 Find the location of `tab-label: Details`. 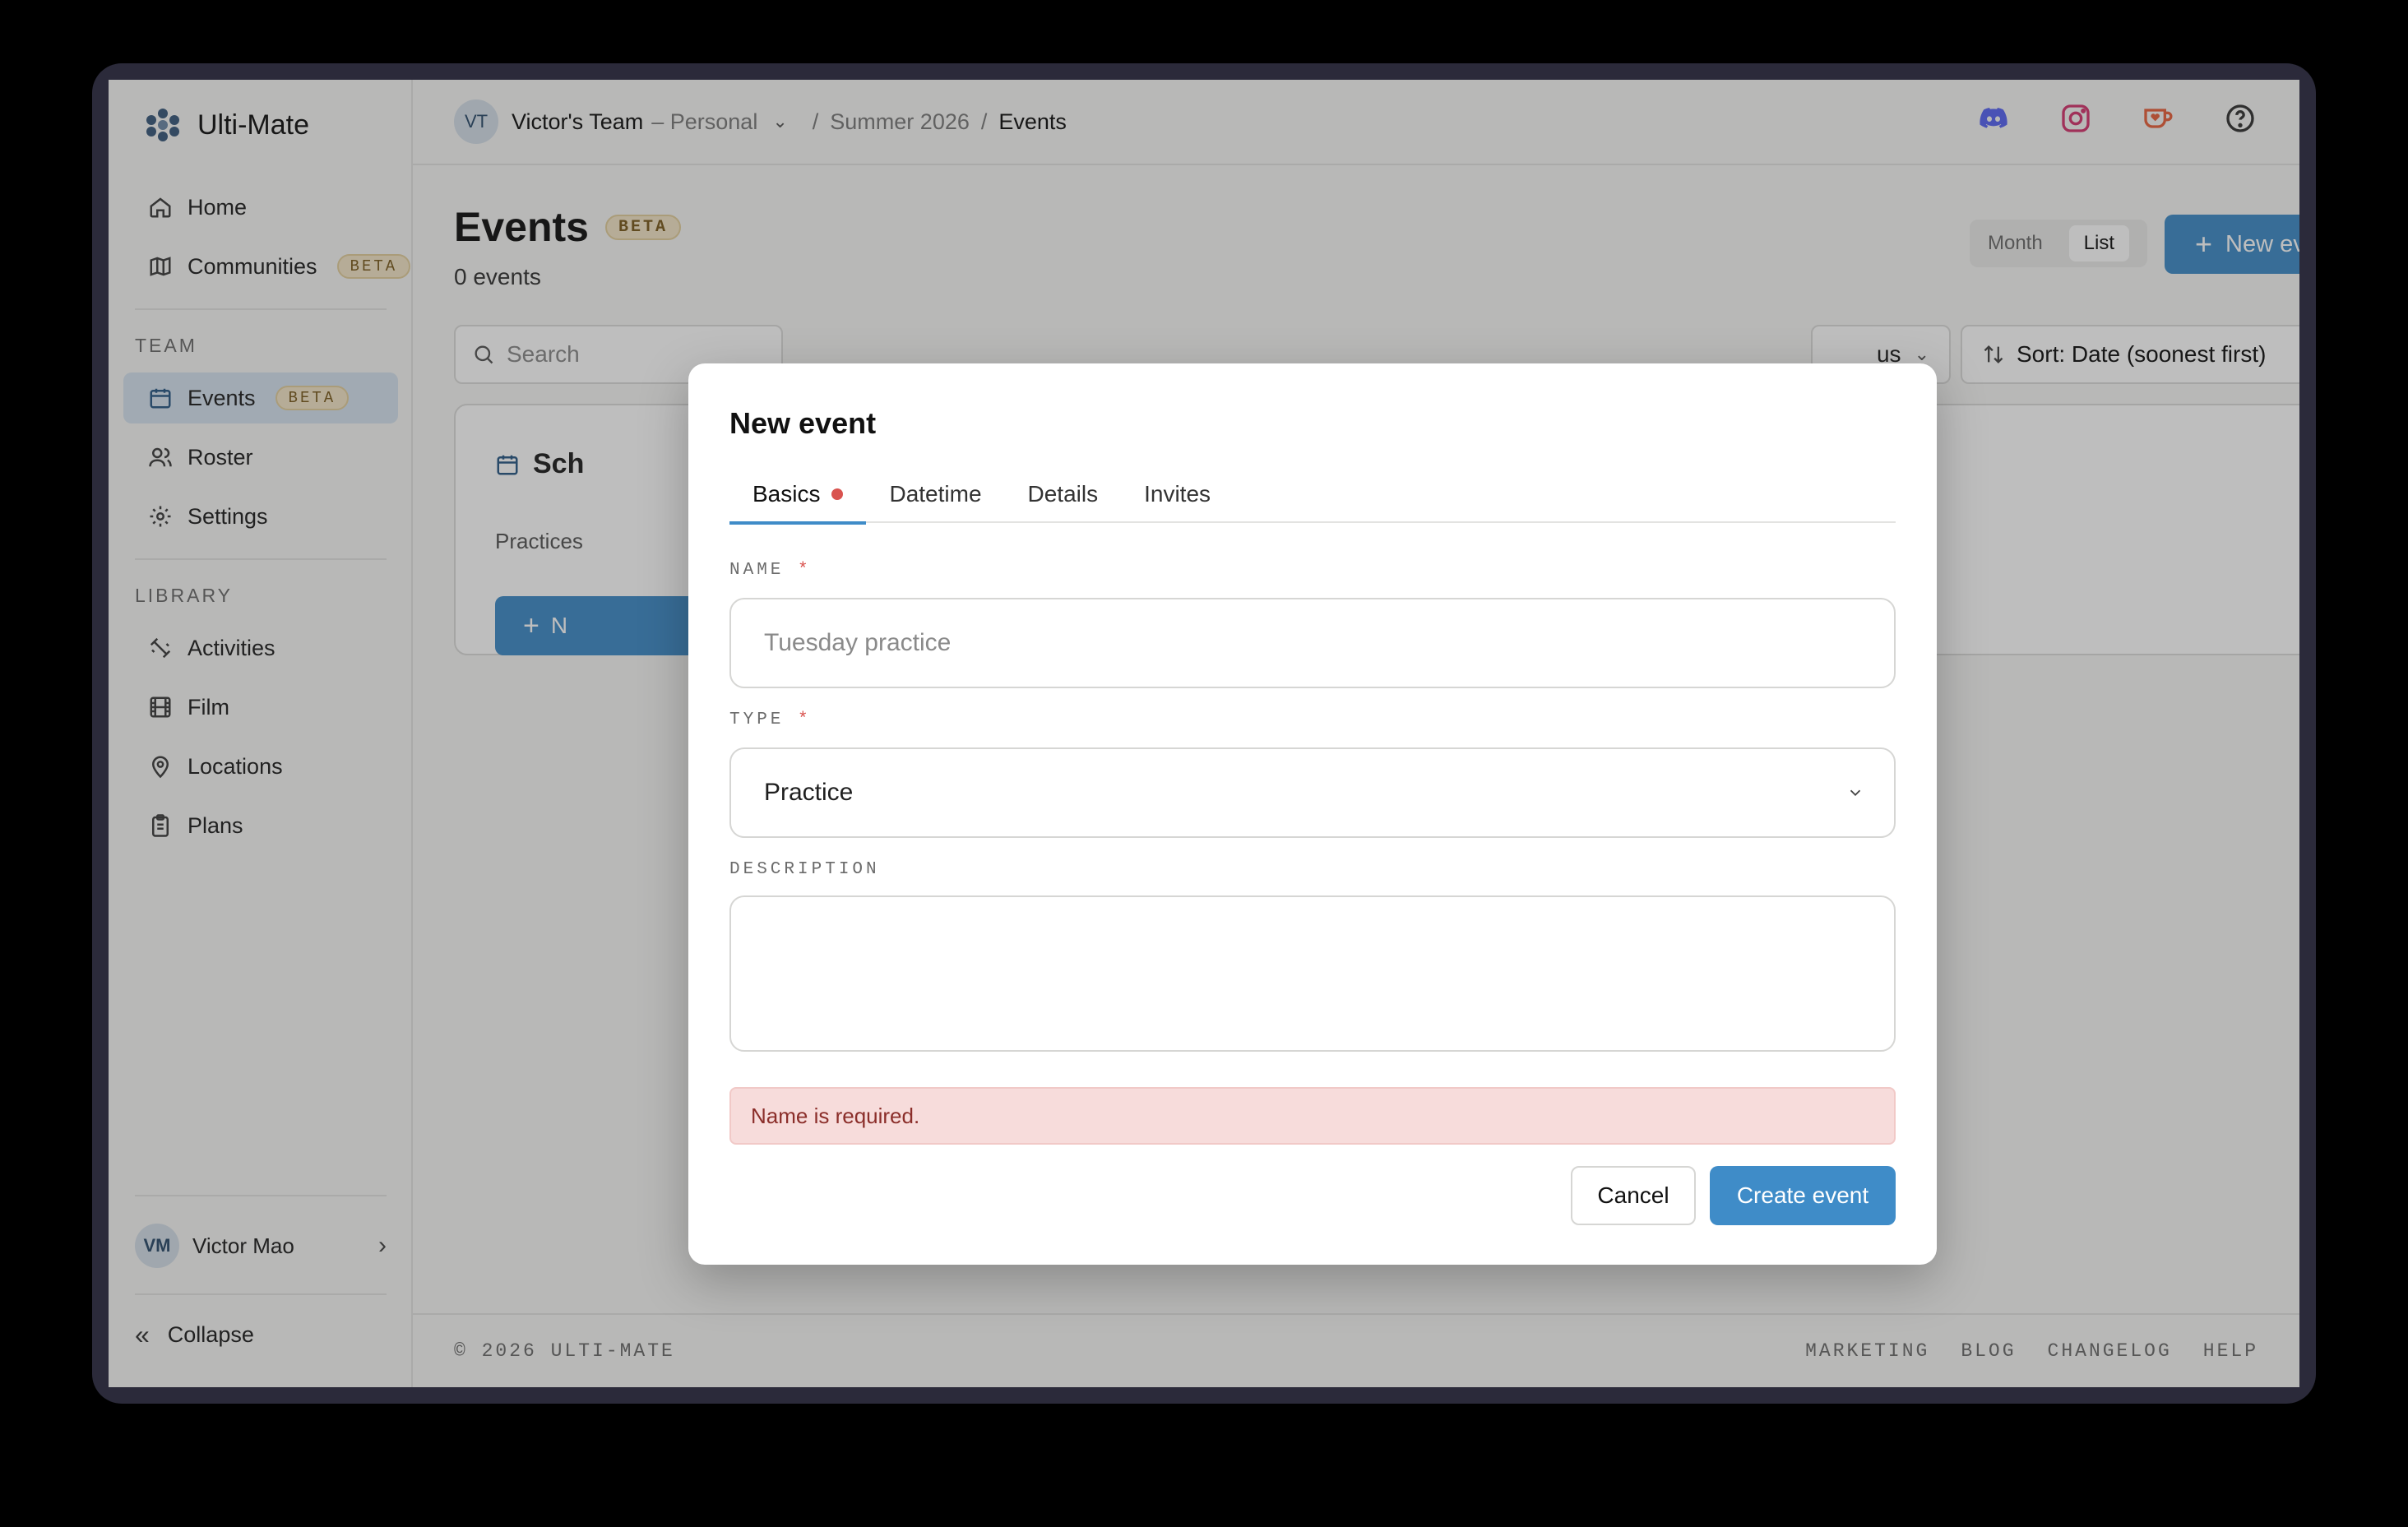

tab-label: Details is located at coordinates (1063, 494).